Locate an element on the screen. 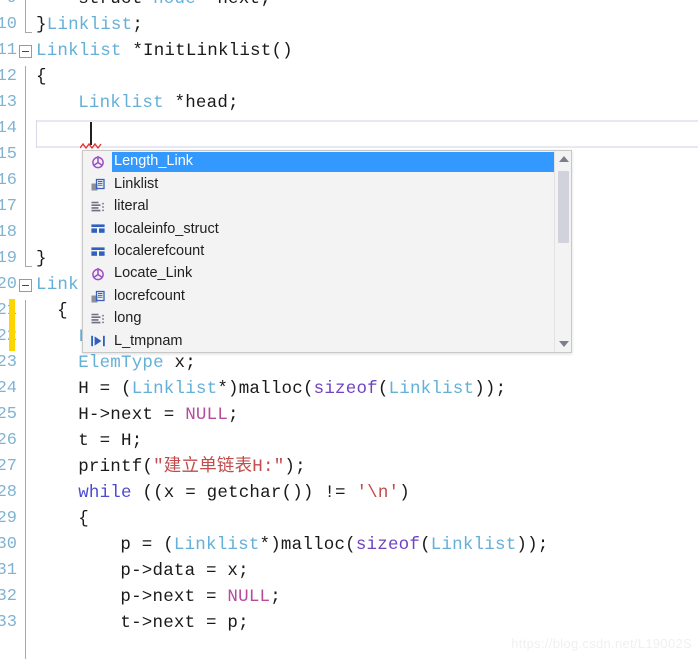 Image resolution: width=698 pixels, height=659 pixels. line-number: 27 is located at coordinates (8, 466).